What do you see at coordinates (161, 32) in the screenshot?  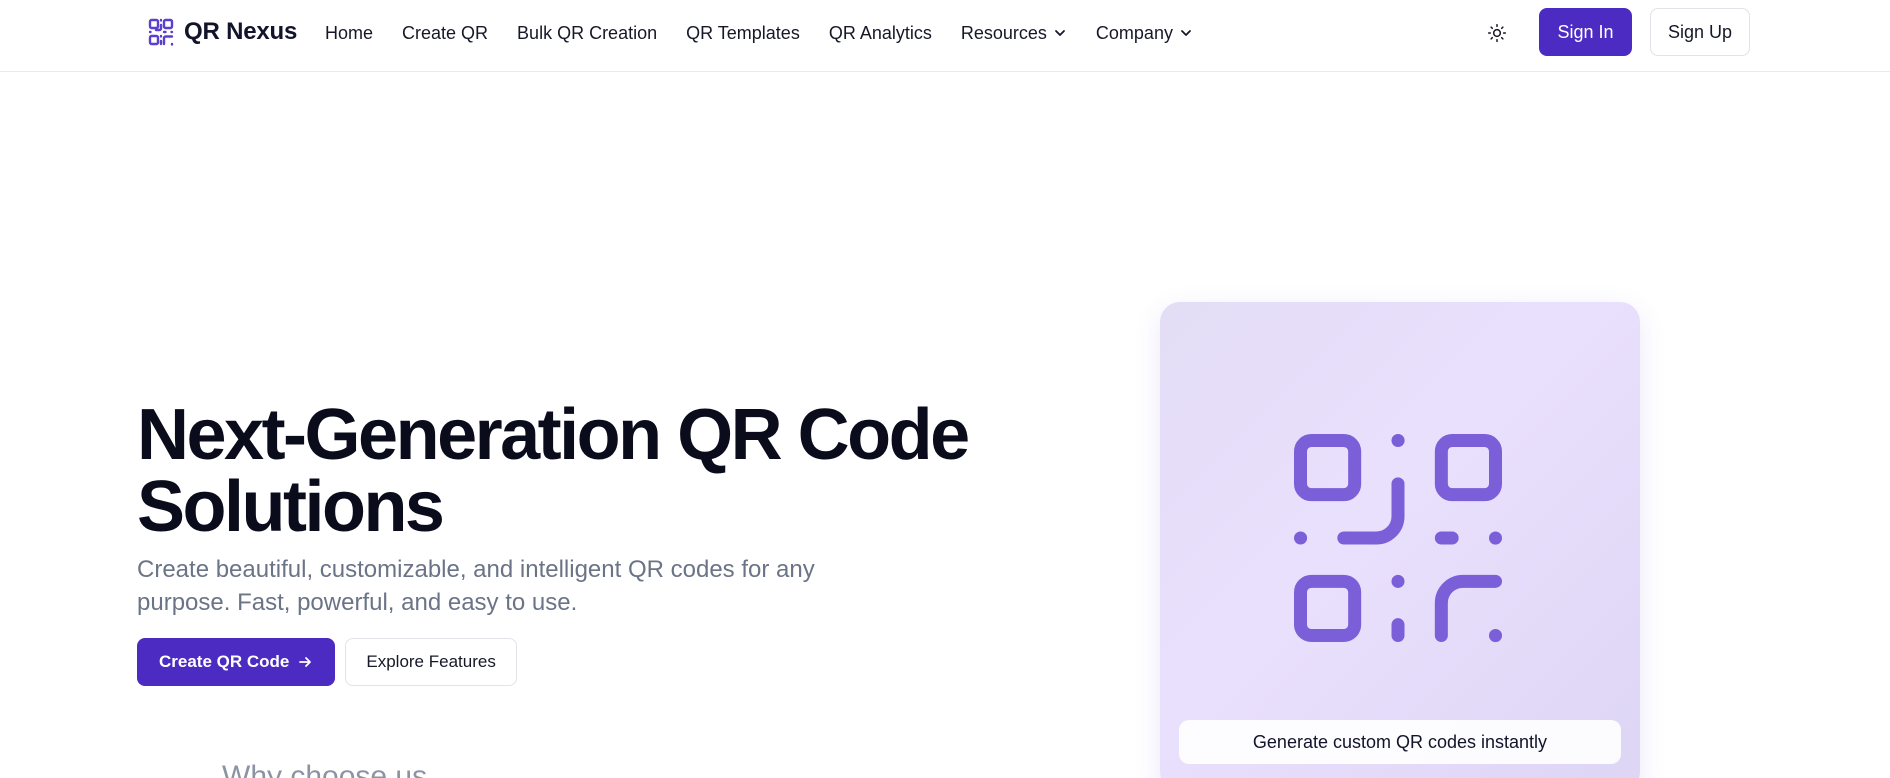 I see `qr-logo-icon` at bounding box center [161, 32].